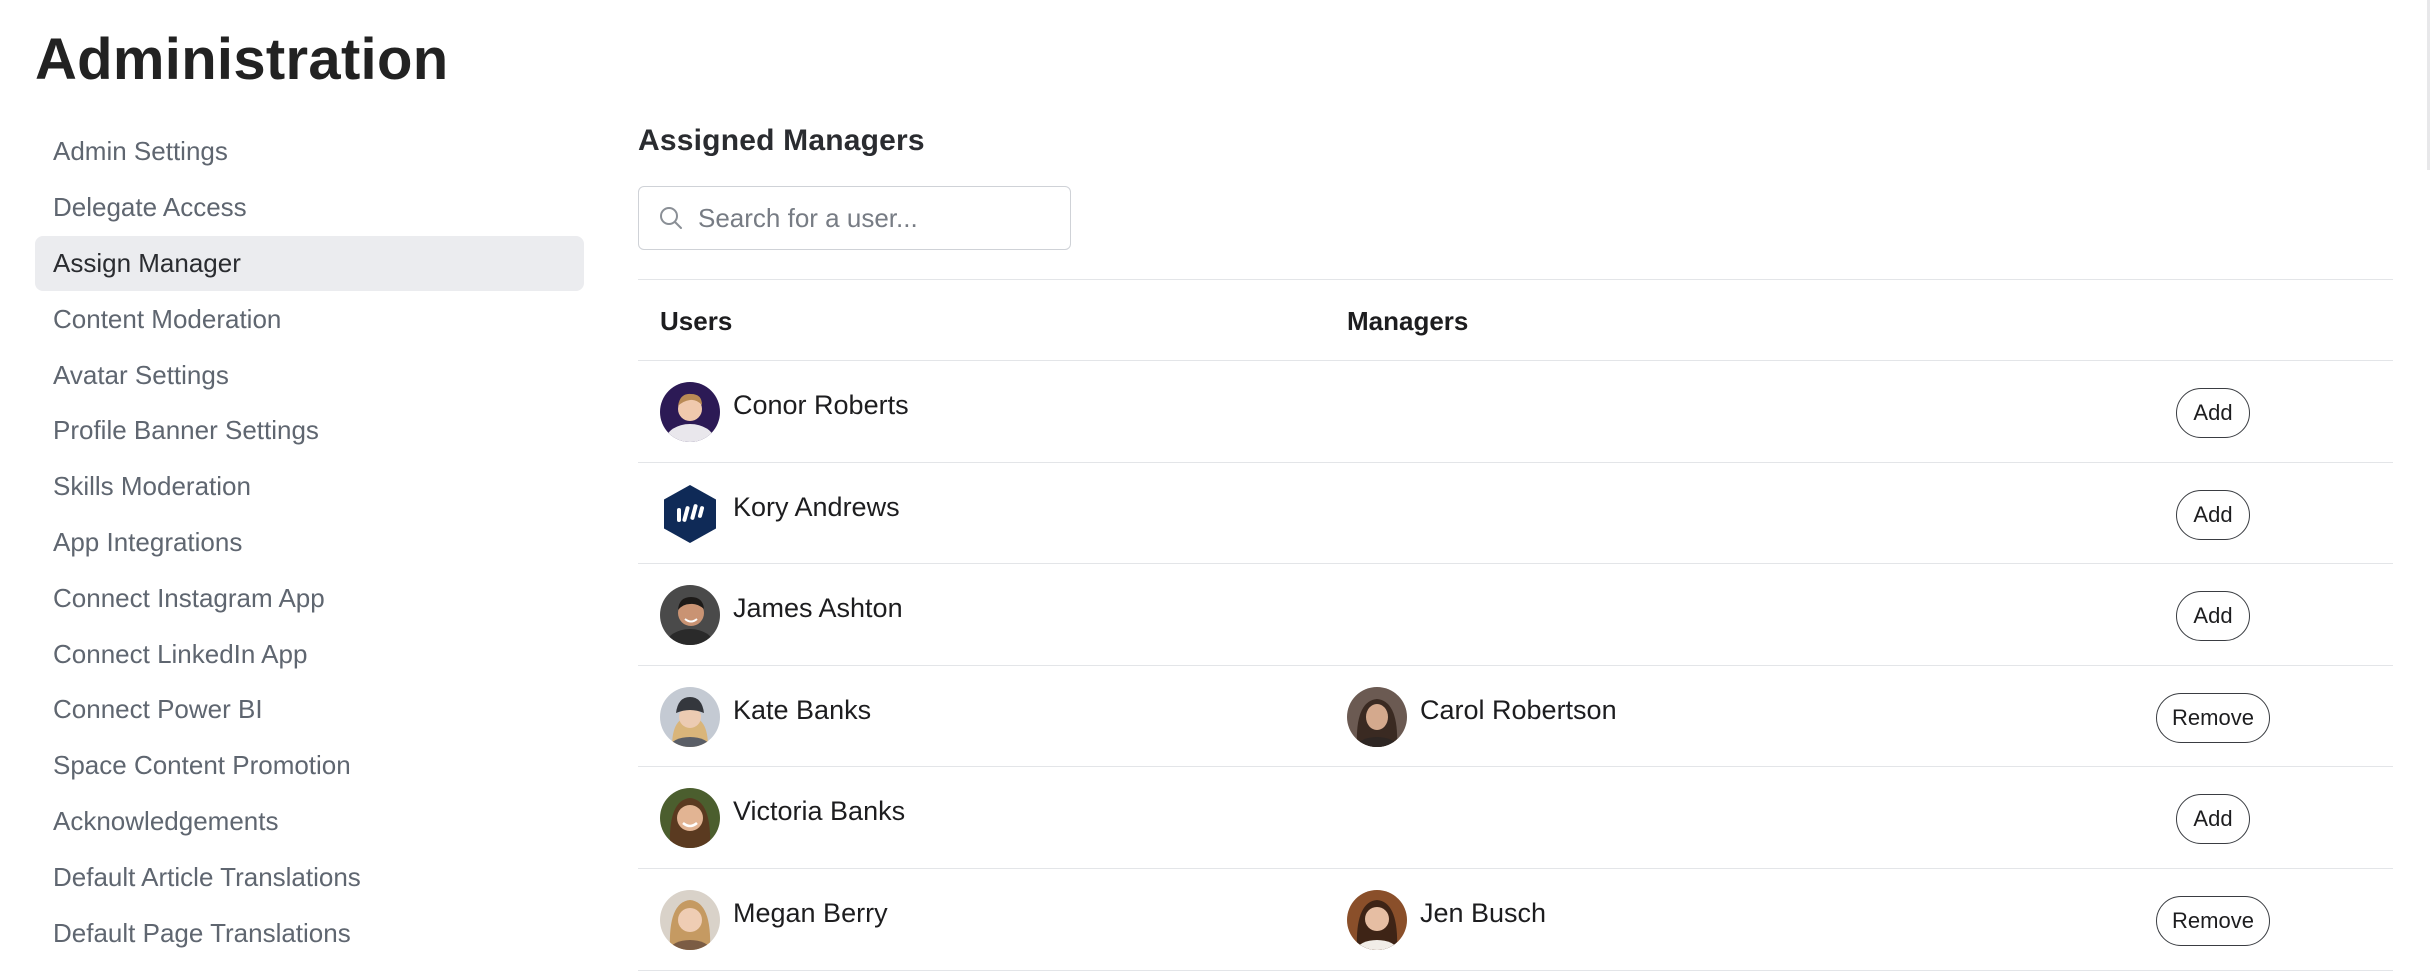  Describe the element at coordinates (821, 405) in the screenshot. I see `user-name: Conor Roberts` at that location.